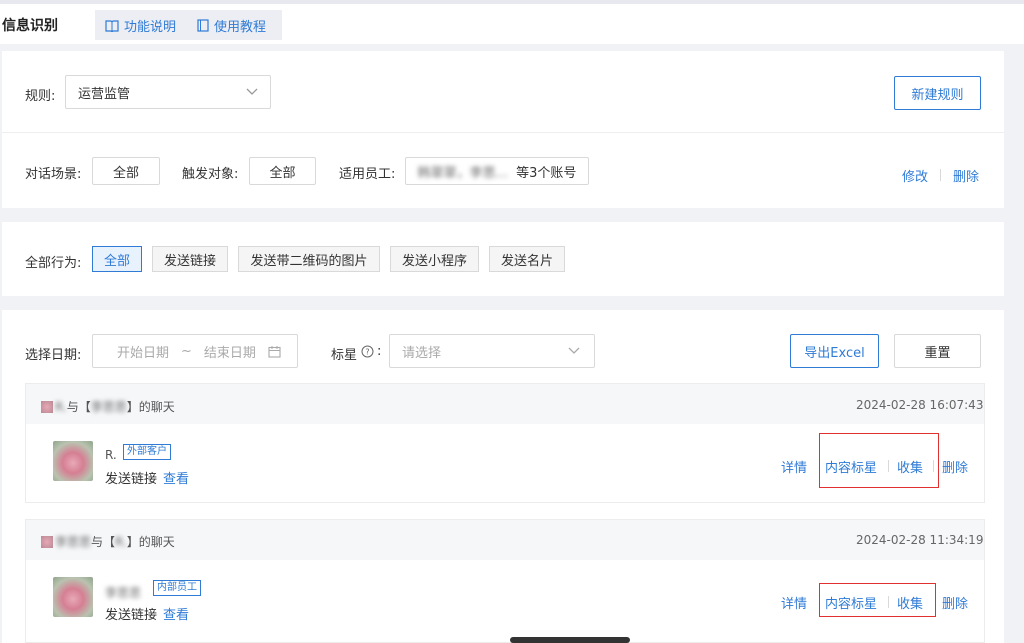 The height and width of the screenshot is (643, 1024). What do you see at coordinates (195, 351) in the screenshot?
I see `date-range-picker: 开始日期 ~ 结束日期` at bounding box center [195, 351].